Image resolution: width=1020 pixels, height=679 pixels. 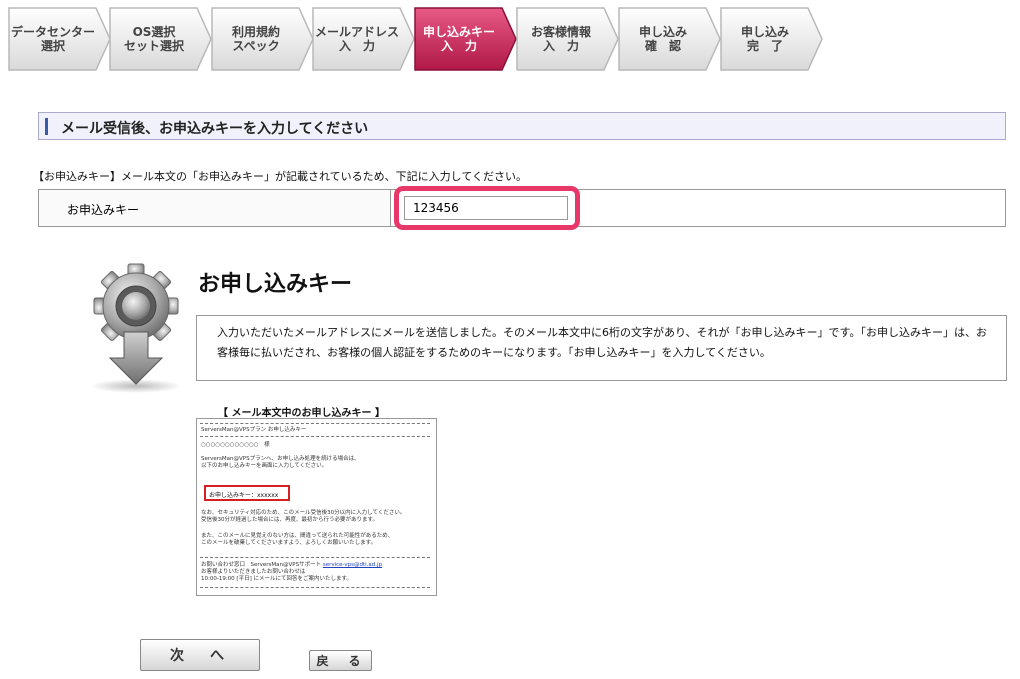 I want to click on application-key-input, so click(x=486, y=208).